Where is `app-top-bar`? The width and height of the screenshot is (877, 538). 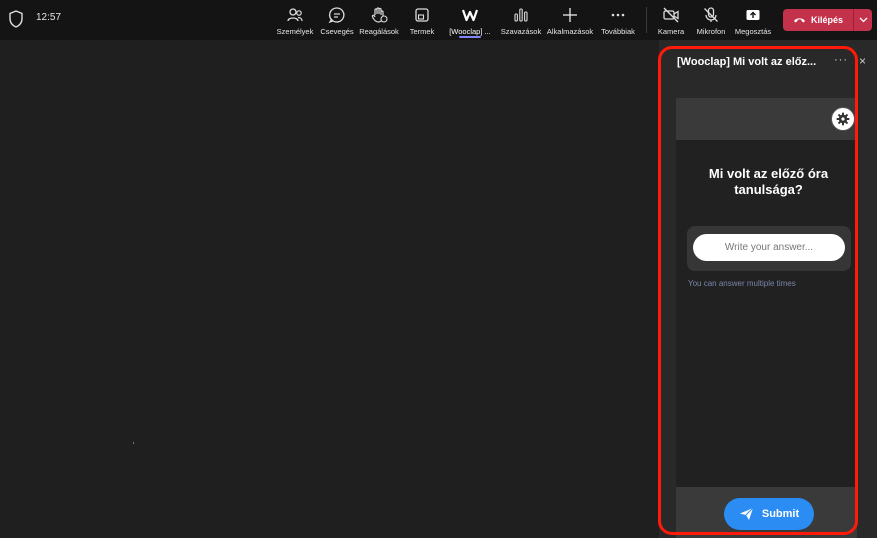
app-top-bar is located at coordinates (766, 119).